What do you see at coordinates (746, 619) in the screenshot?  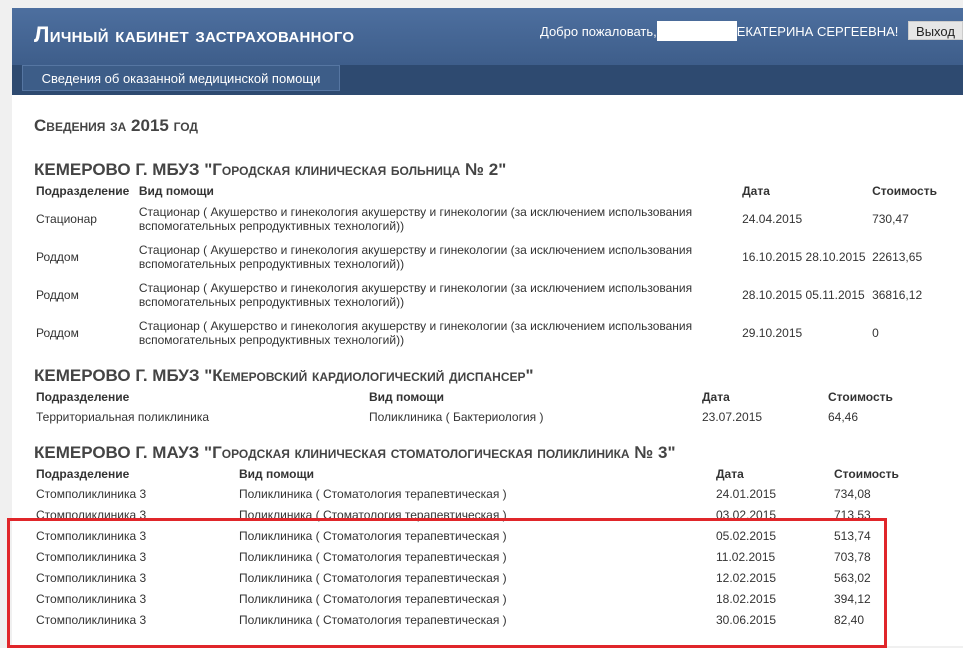 I see `cell-date: 30.06.2015` at bounding box center [746, 619].